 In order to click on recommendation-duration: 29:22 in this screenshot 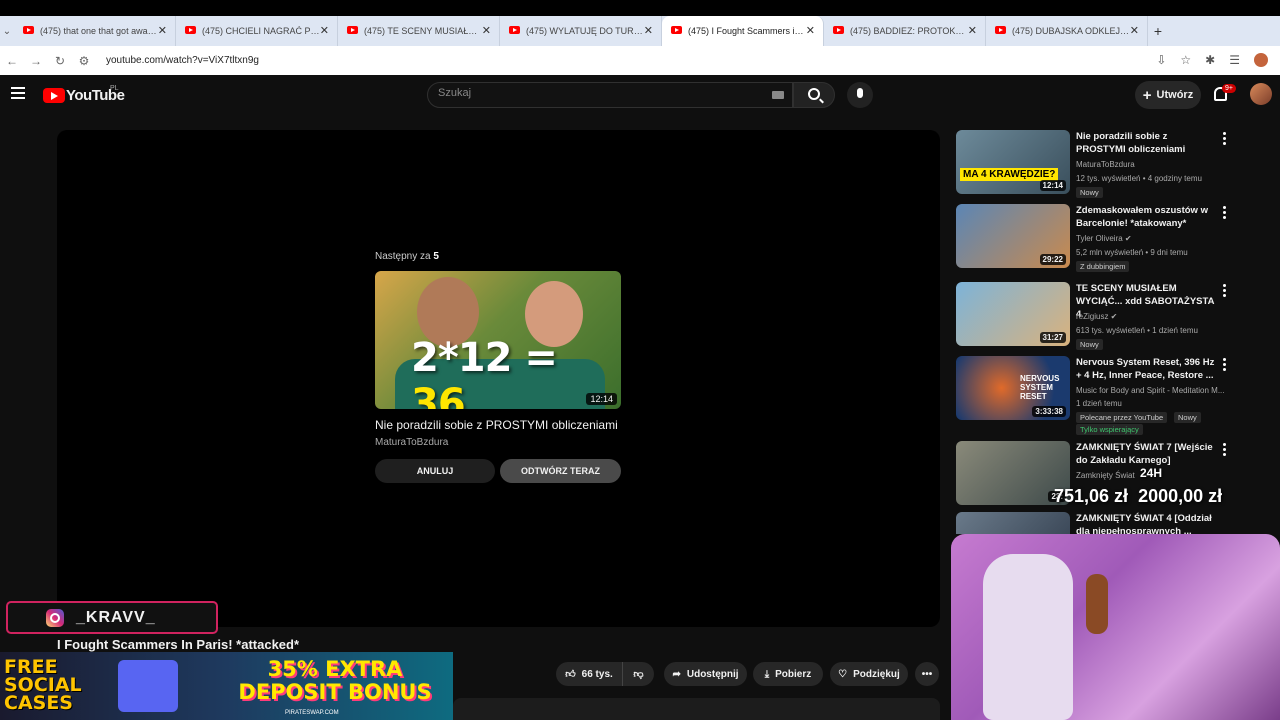, I will do `click(1052, 259)`.